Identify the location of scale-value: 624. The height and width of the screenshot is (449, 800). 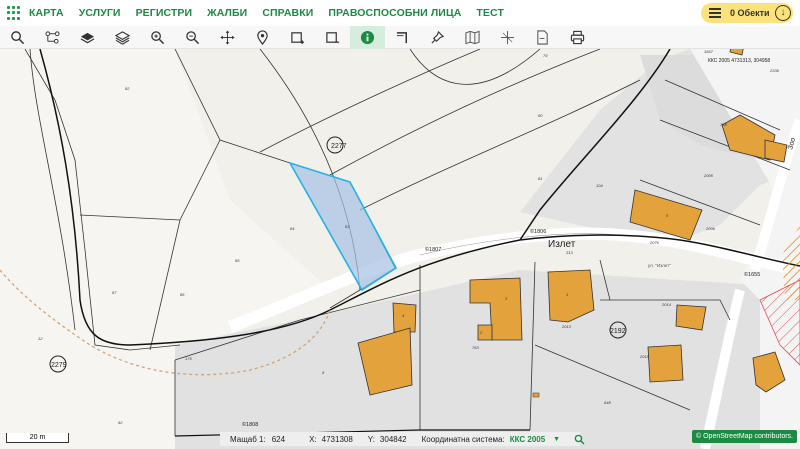
(278, 439).